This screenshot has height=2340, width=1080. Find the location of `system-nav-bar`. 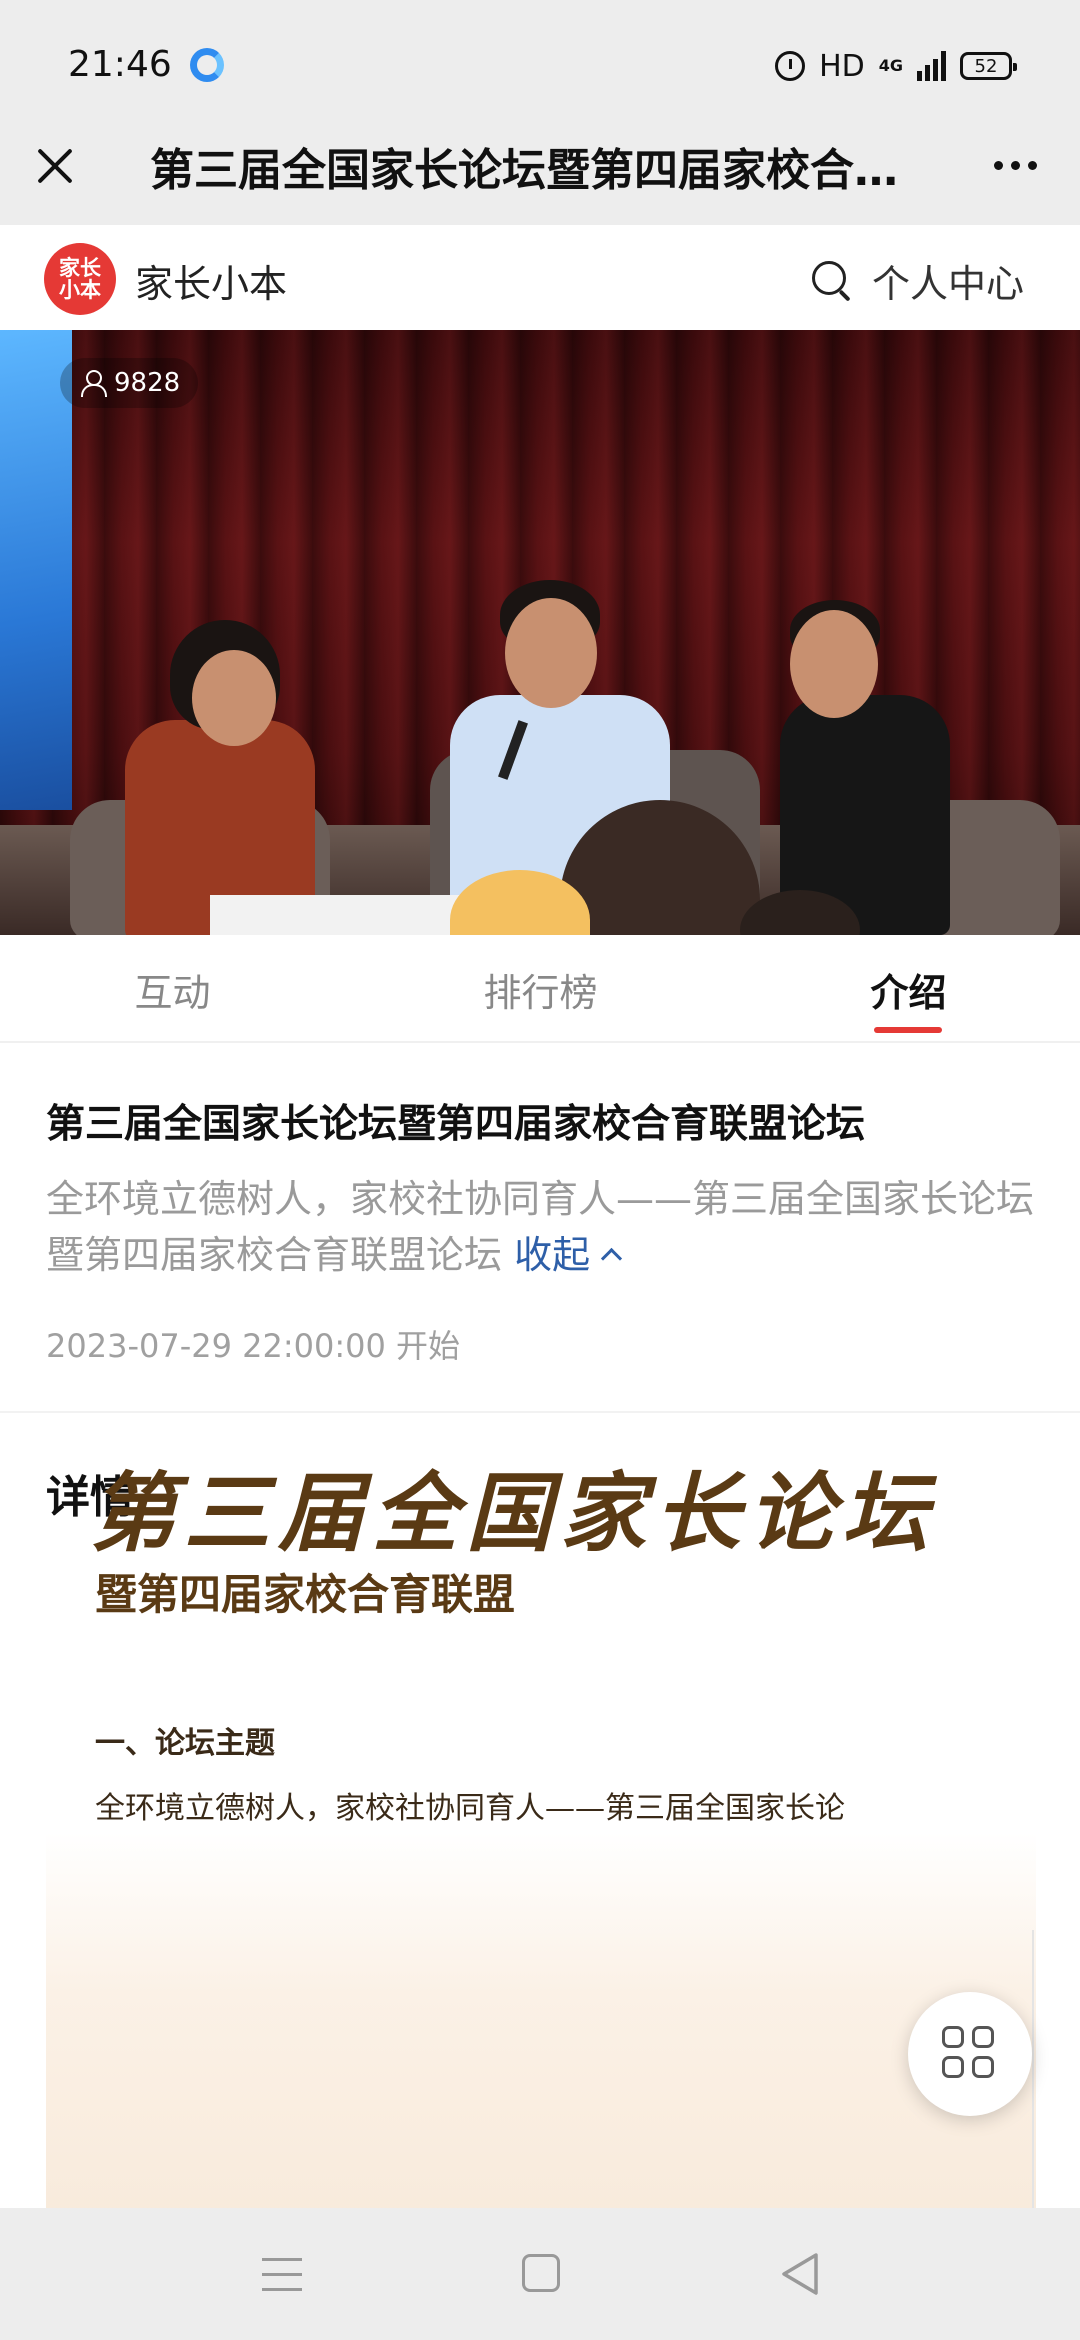

system-nav-bar is located at coordinates (540, 2274).